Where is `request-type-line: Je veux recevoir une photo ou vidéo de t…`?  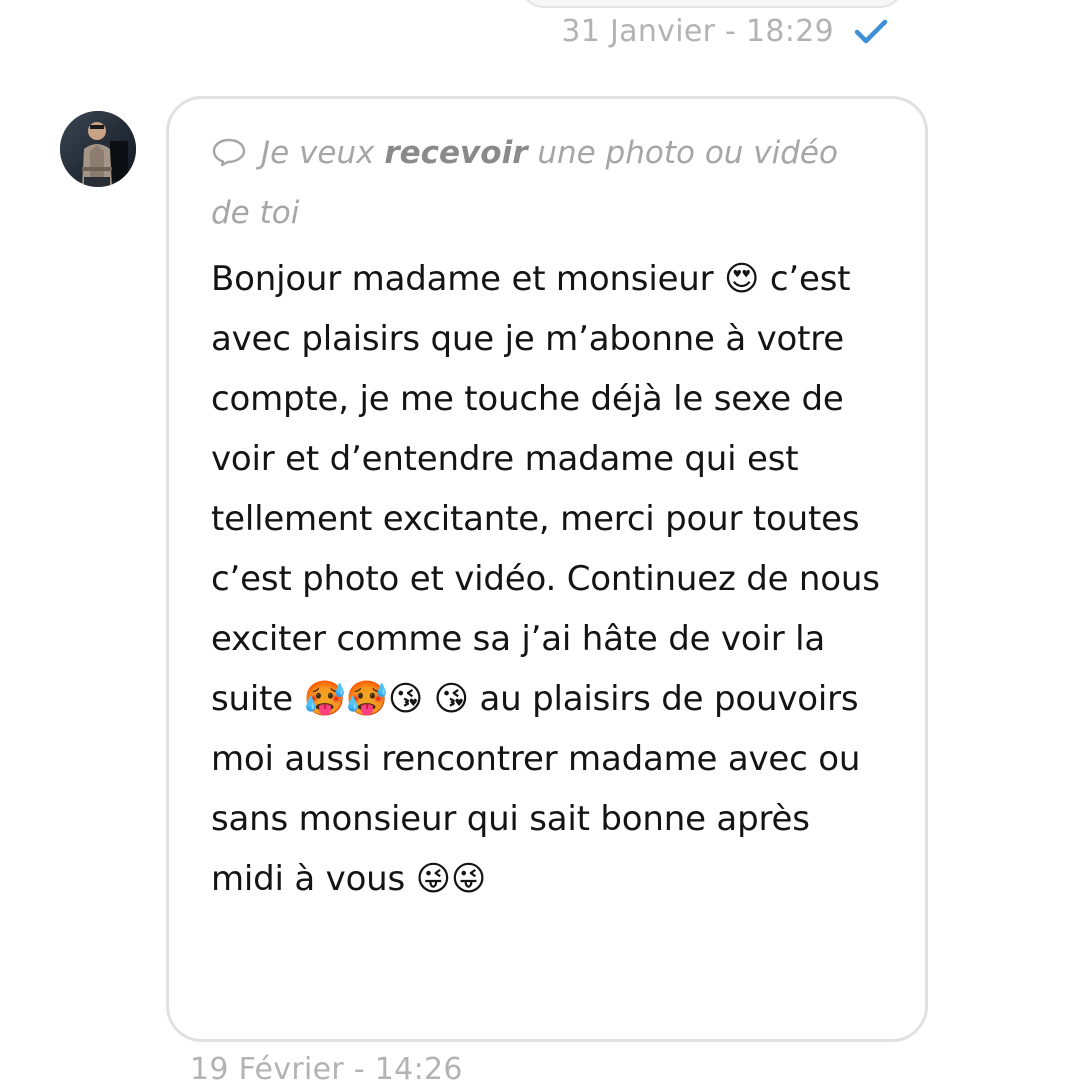 request-type-line: Je veux recevoir une photo ou vidéo de t… is located at coordinates (548, 183).